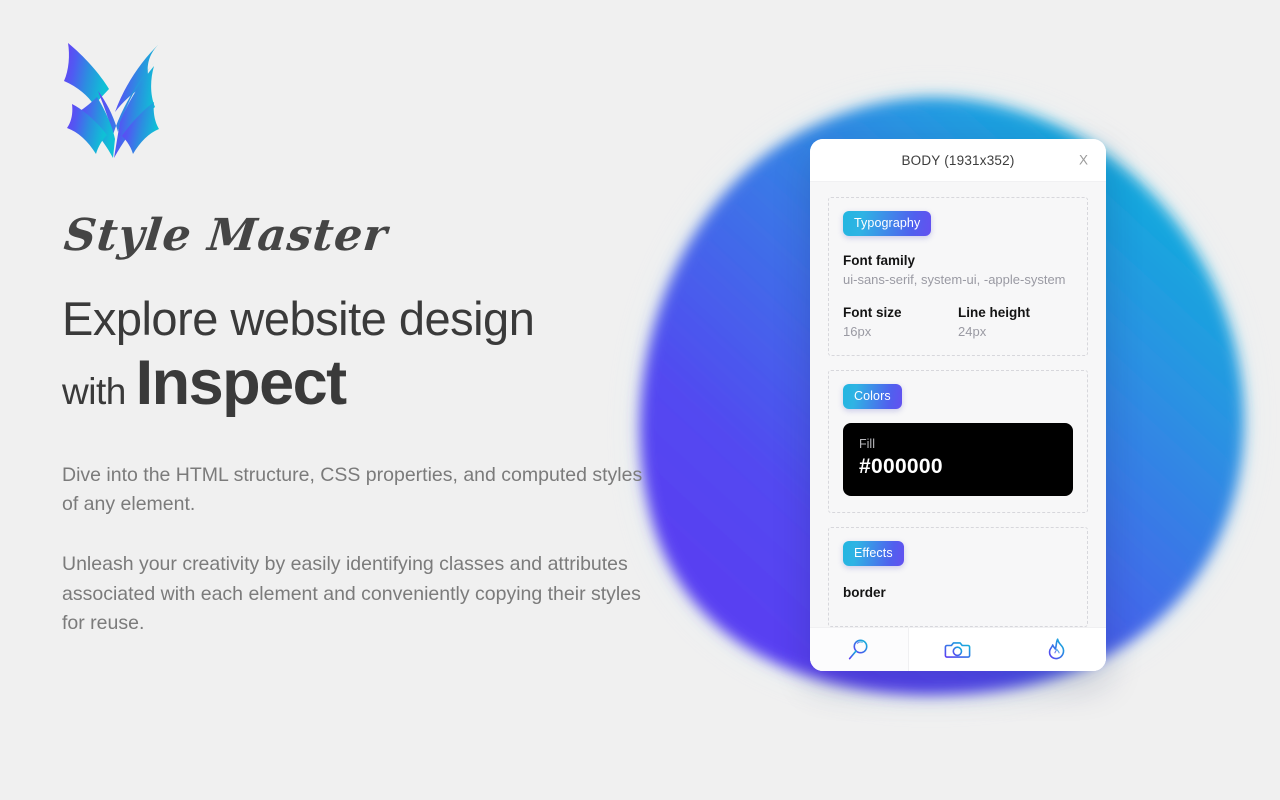 This screenshot has width=1280, height=800. What do you see at coordinates (954, 279) in the screenshot?
I see `font-family-value: ui-sans-serif, system-ui, -apple-system` at bounding box center [954, 279].